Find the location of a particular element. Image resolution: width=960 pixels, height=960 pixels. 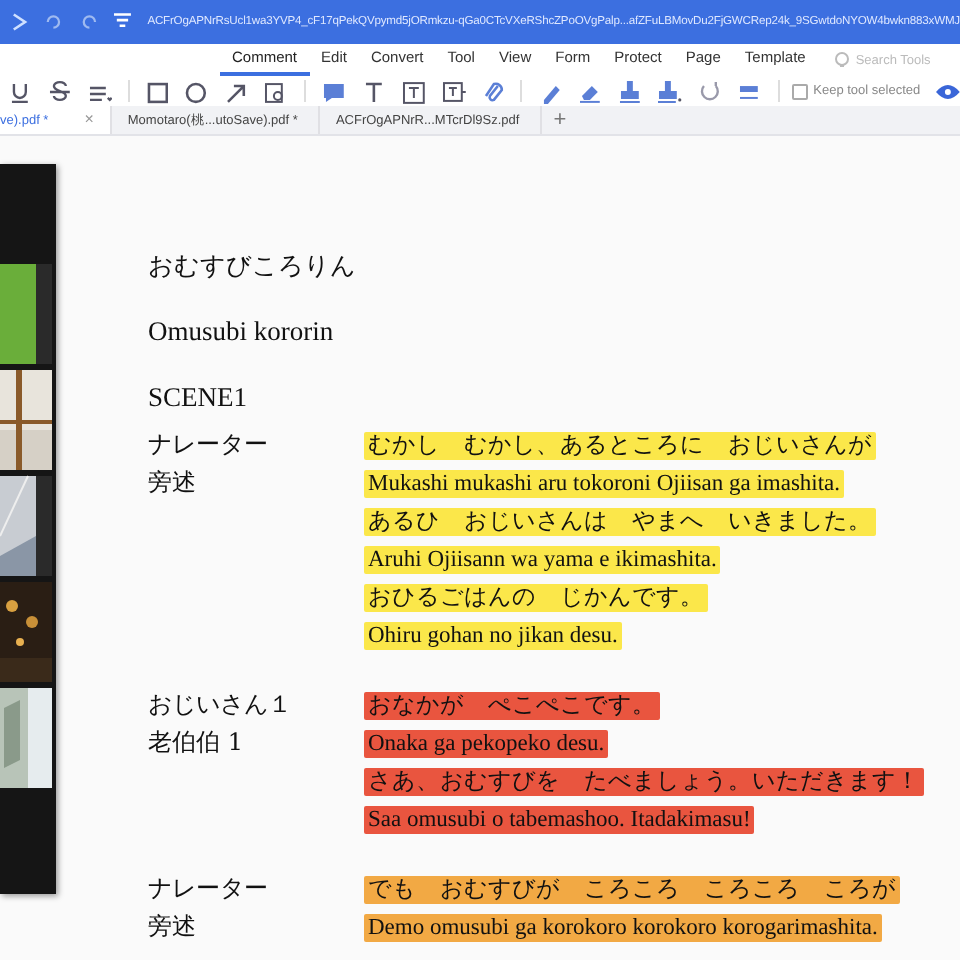

callout-icon is located at coordinates (453, 91).